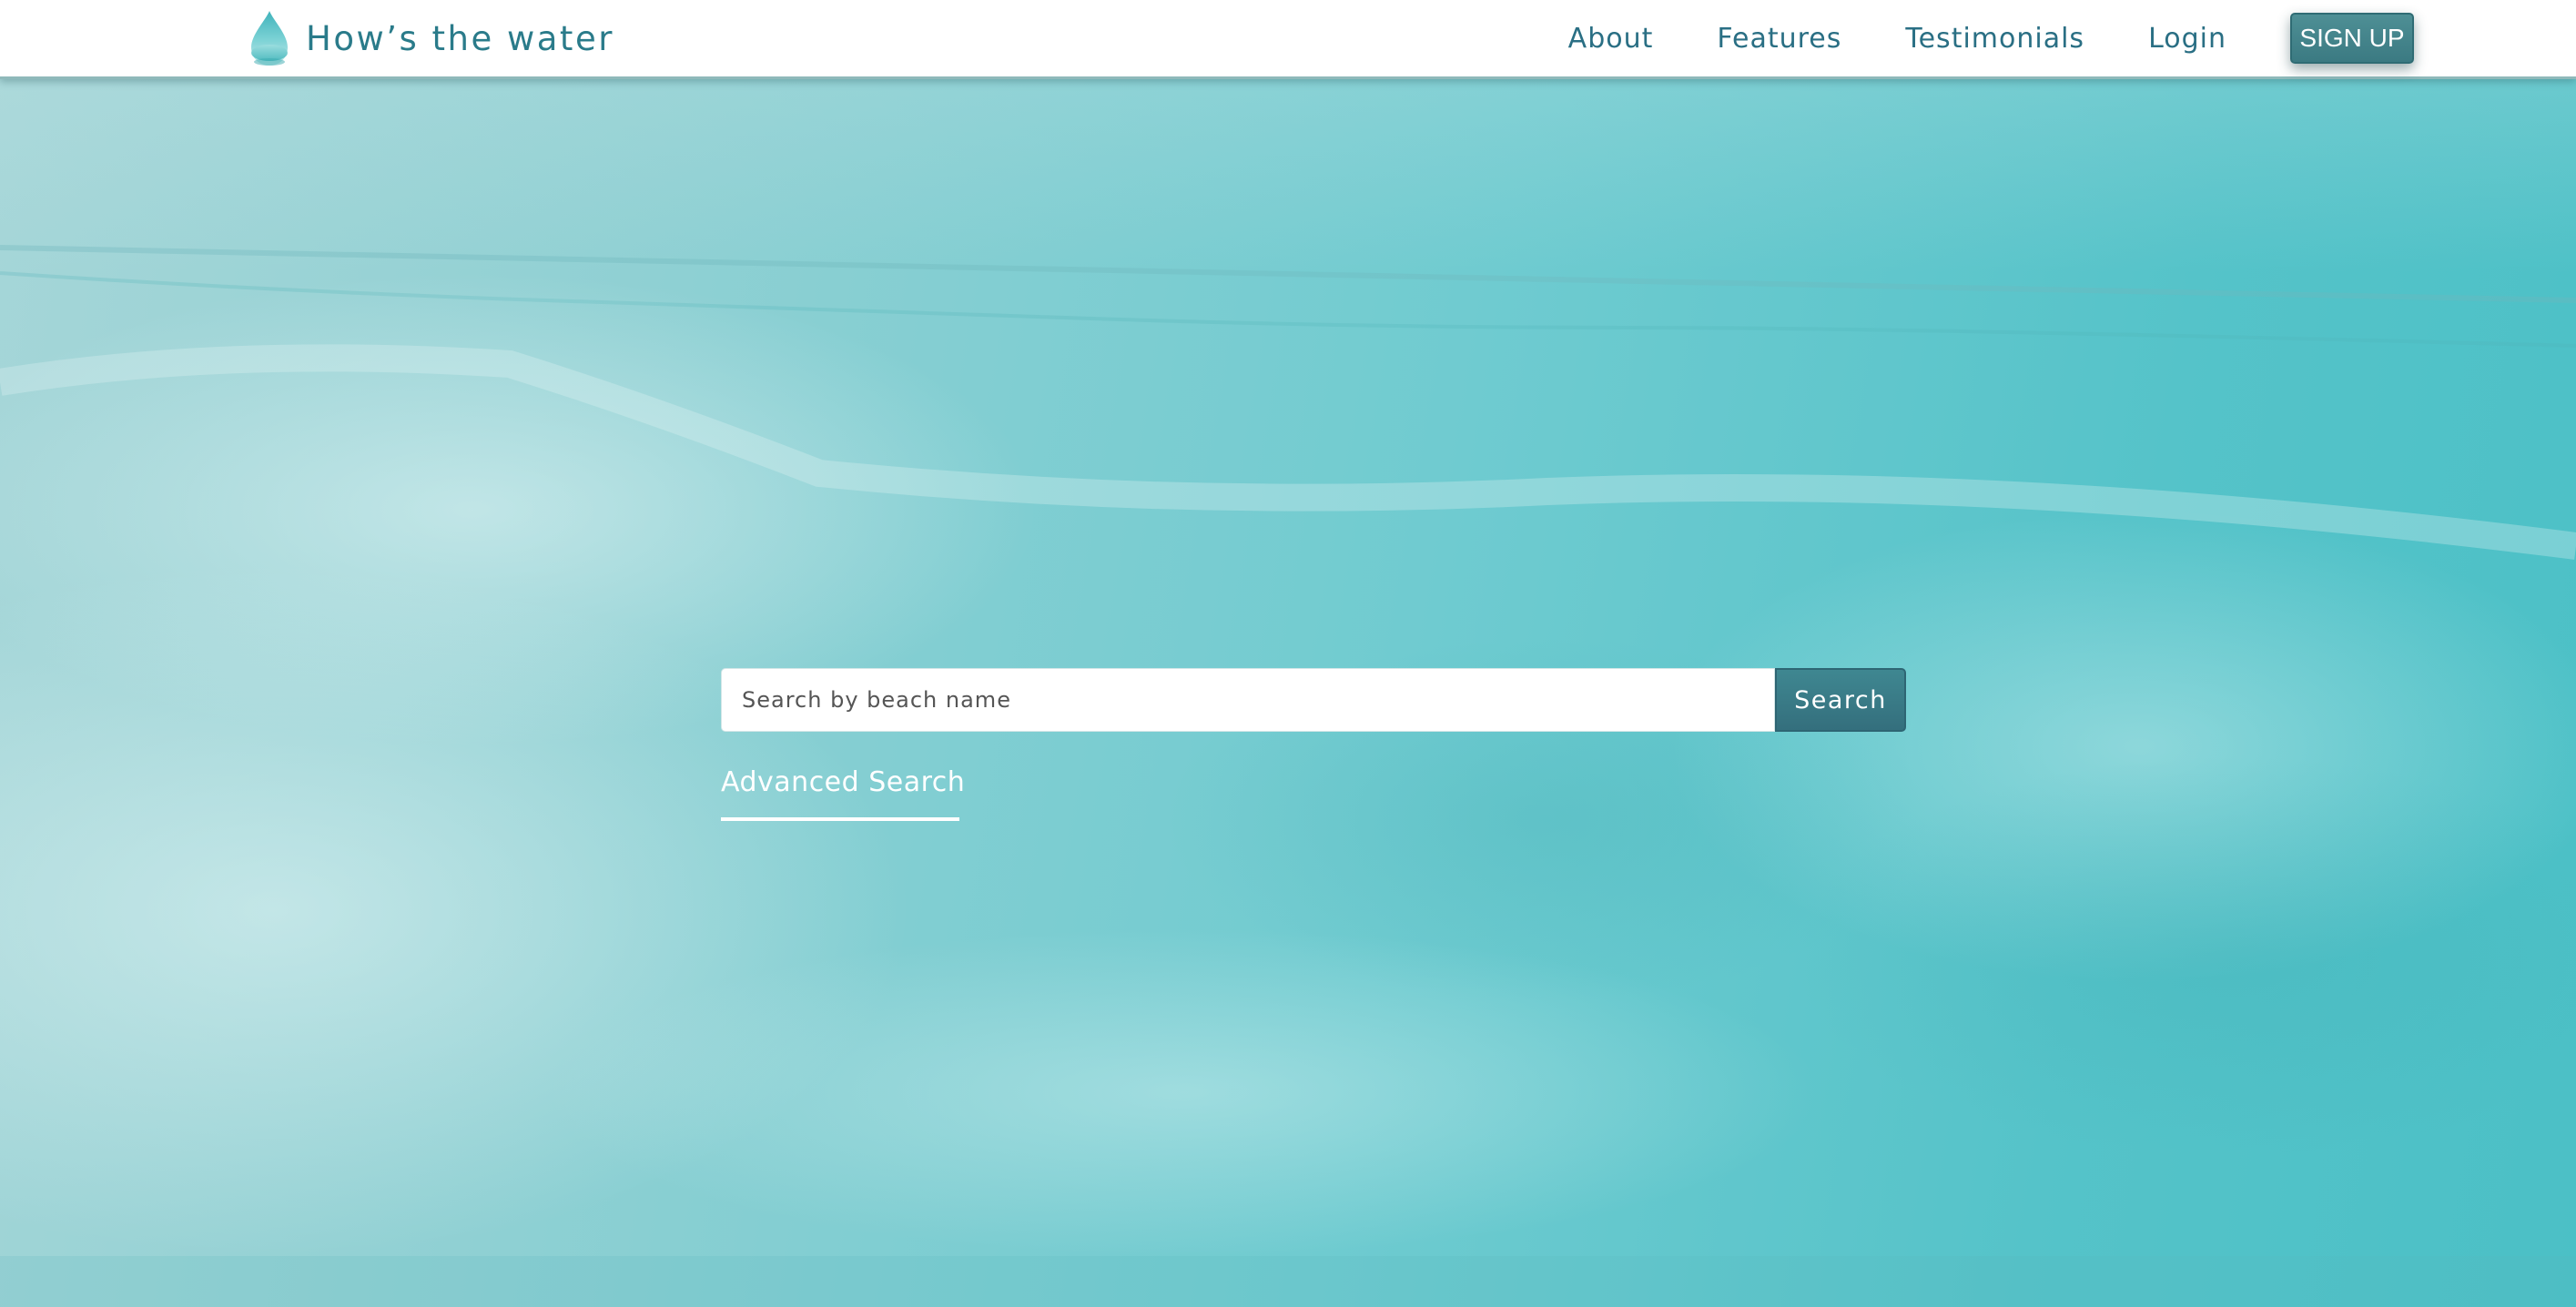 The width and height of the screenshot is (2576, 1307). Describe the element at coordinates (2187, 39) in the screenshot. I see `nav-link-login: Login` at that location.